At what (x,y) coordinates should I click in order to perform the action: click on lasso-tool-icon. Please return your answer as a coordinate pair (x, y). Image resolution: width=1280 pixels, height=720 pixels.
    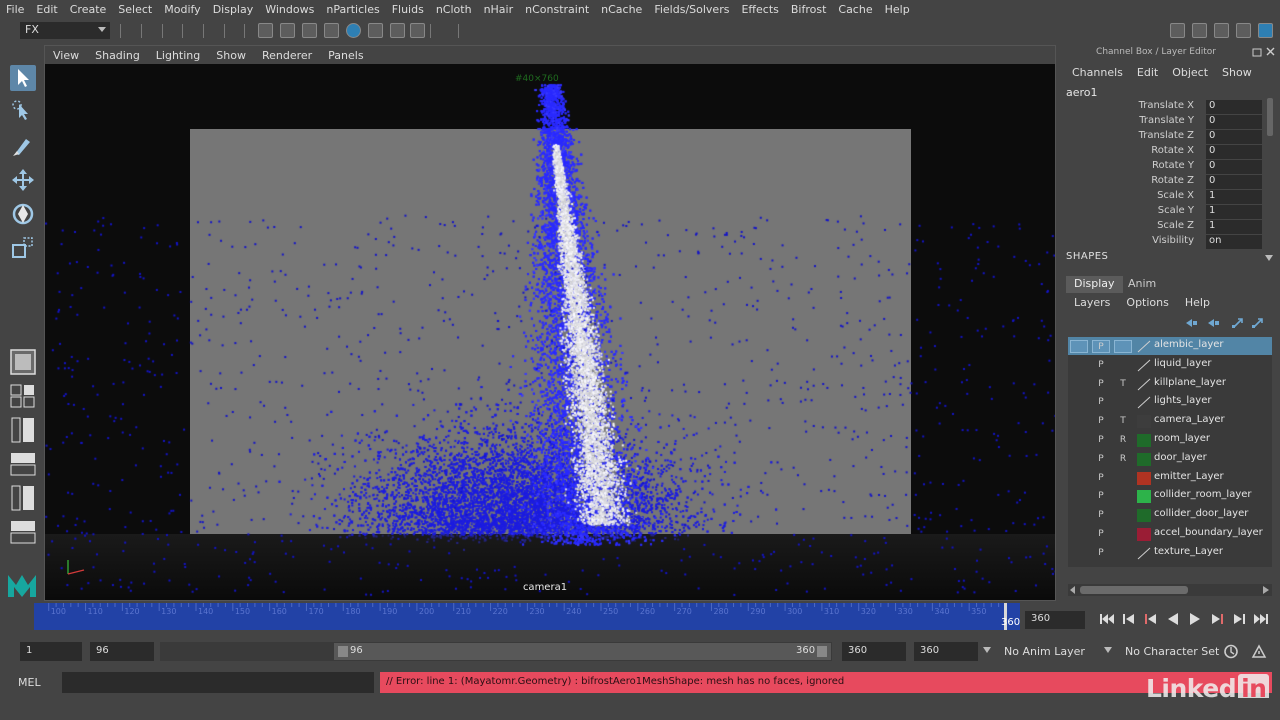
    Looking at the image, I should click on (23, 112).